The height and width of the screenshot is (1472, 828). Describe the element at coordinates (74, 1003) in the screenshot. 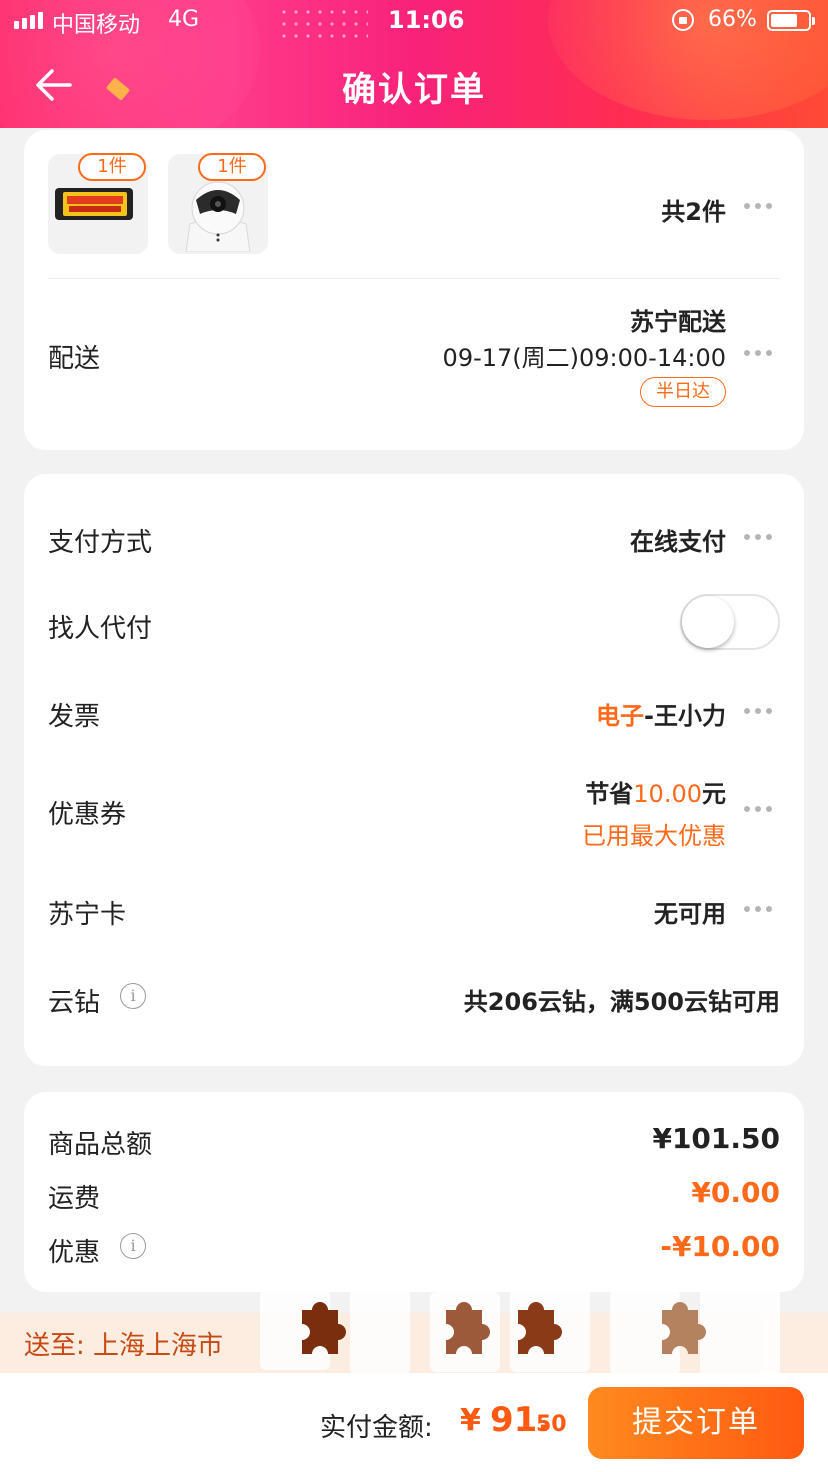

I see `cloud-diamond-label: 云钻` at that location.